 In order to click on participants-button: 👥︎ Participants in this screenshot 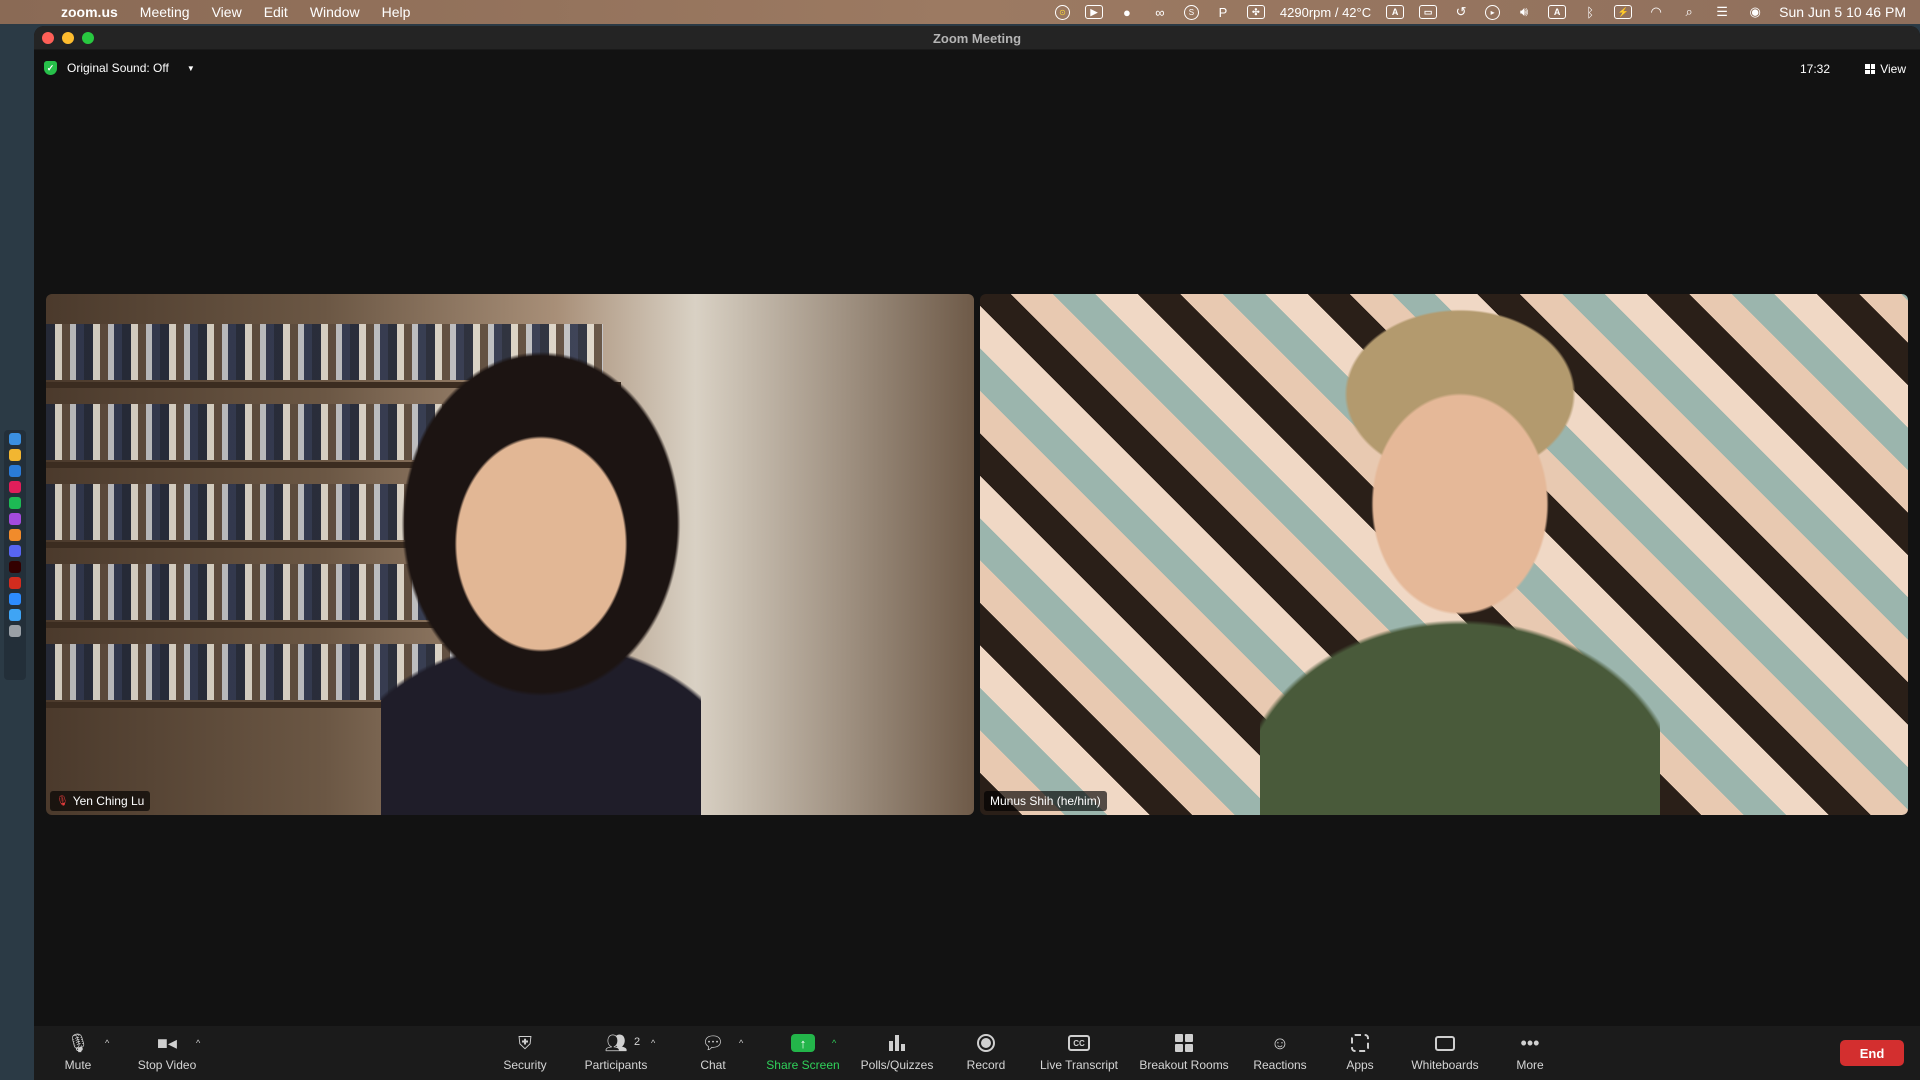, I will do `click(616, 1052)`.